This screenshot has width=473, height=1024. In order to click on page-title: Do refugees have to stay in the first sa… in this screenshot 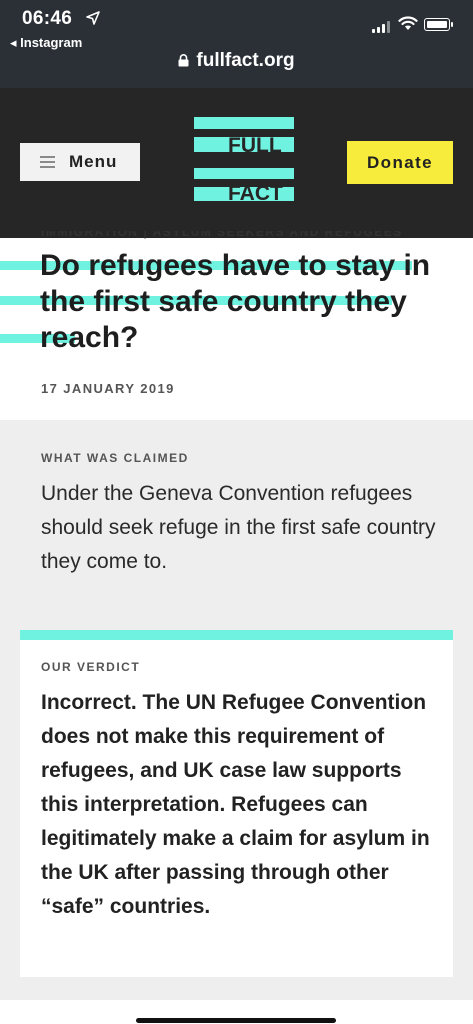, I will do `click(235, 301)`.